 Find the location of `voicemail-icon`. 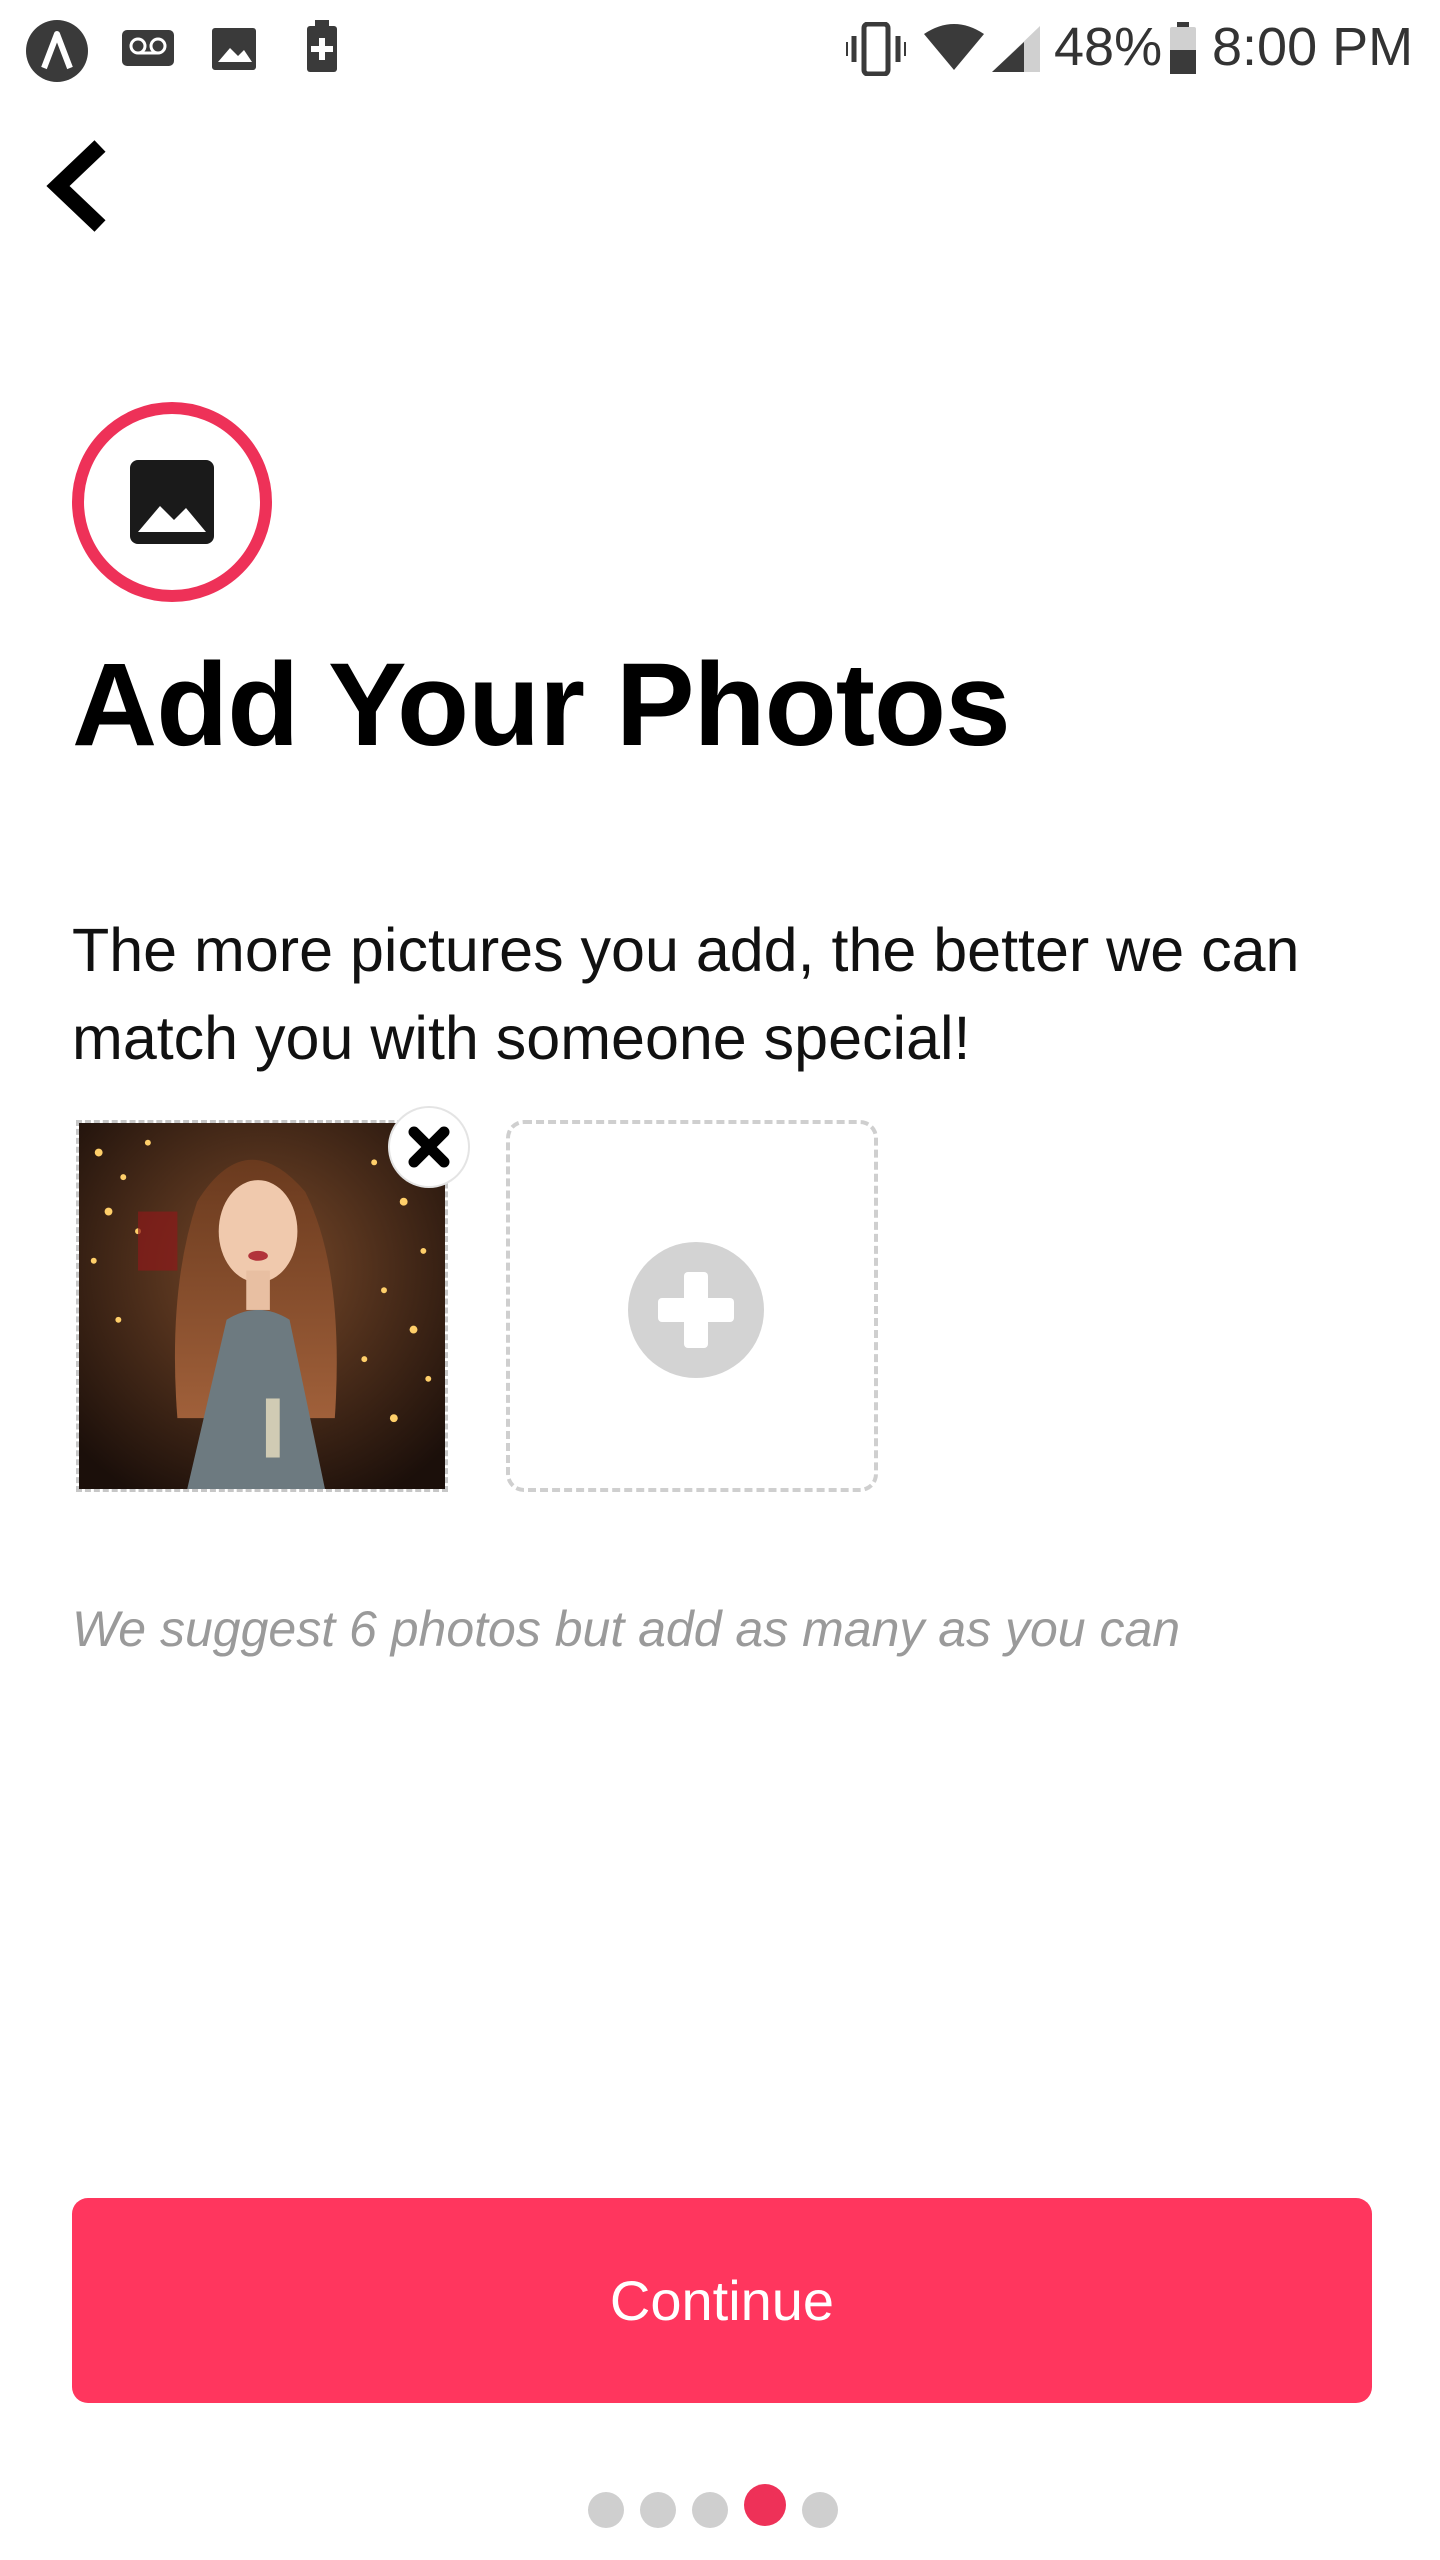

voicemail-icon is located at coordinates (148, 48).